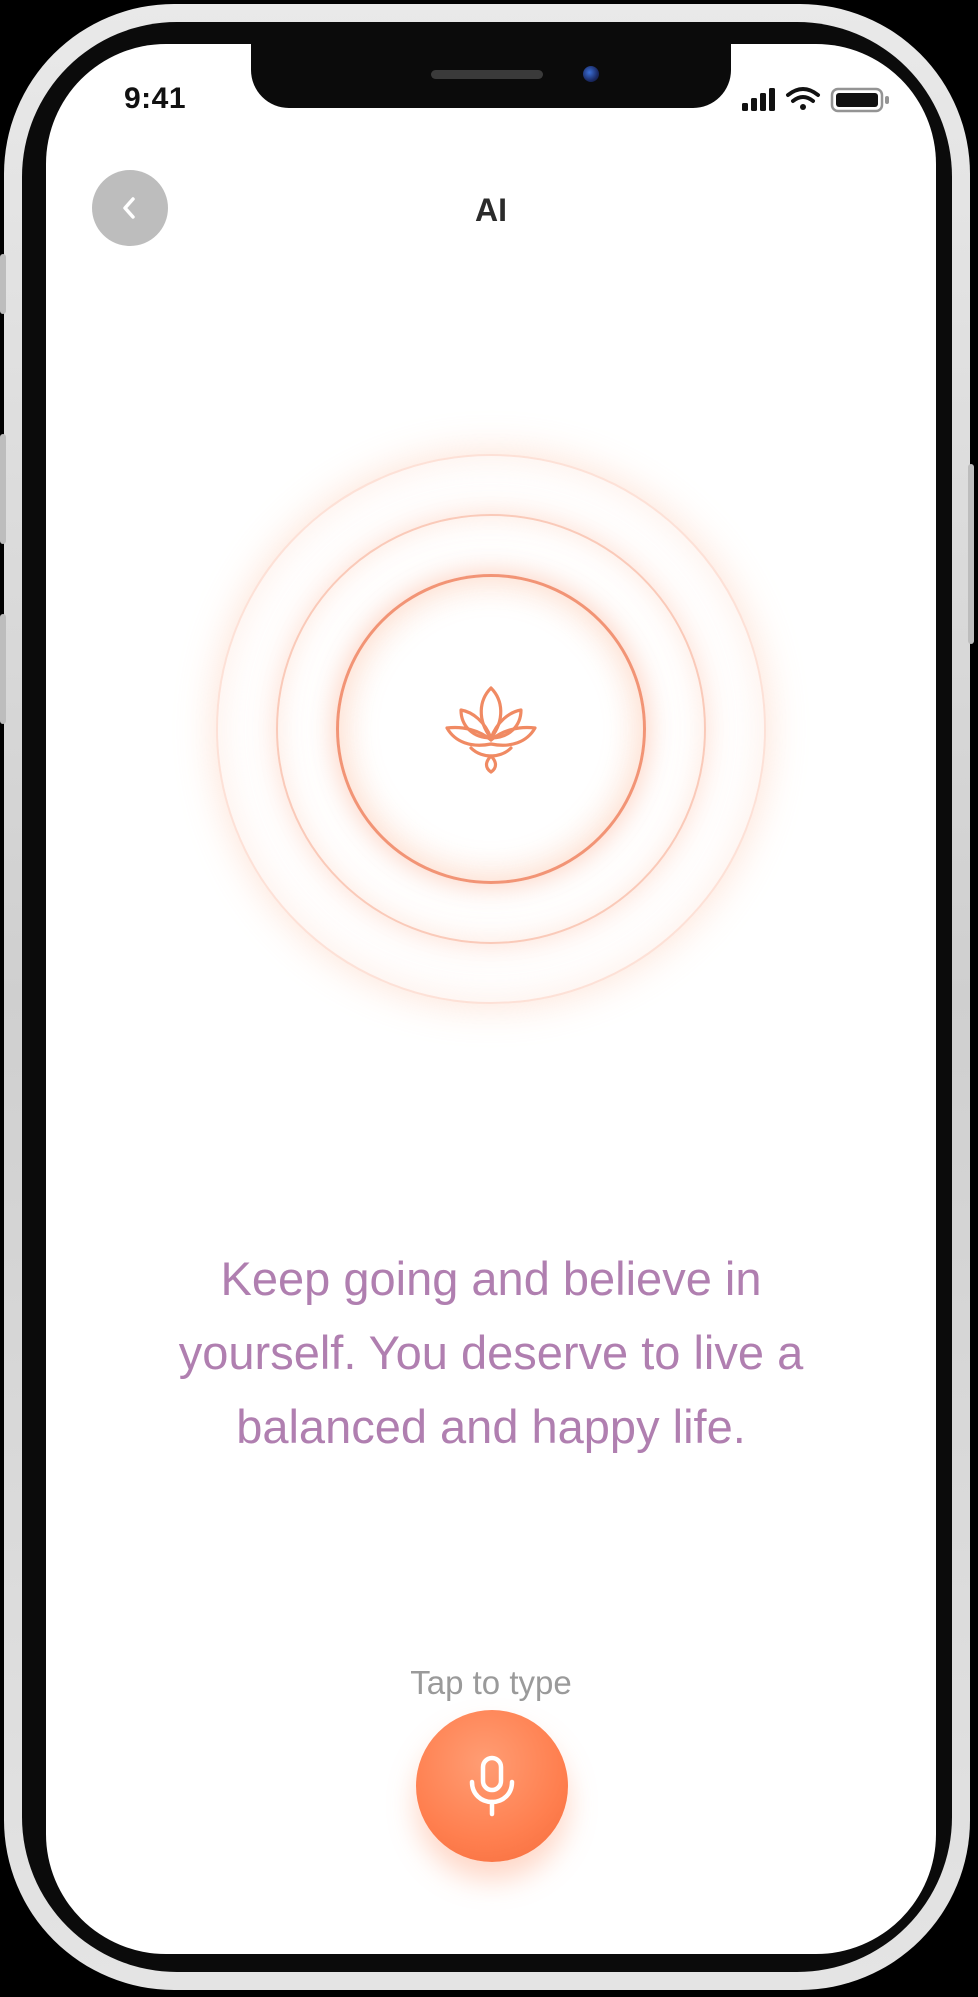  What do you see at coordinates (803, 98) in the screenshot?
I see `wifi-icon` at bounding box center [803, 98].